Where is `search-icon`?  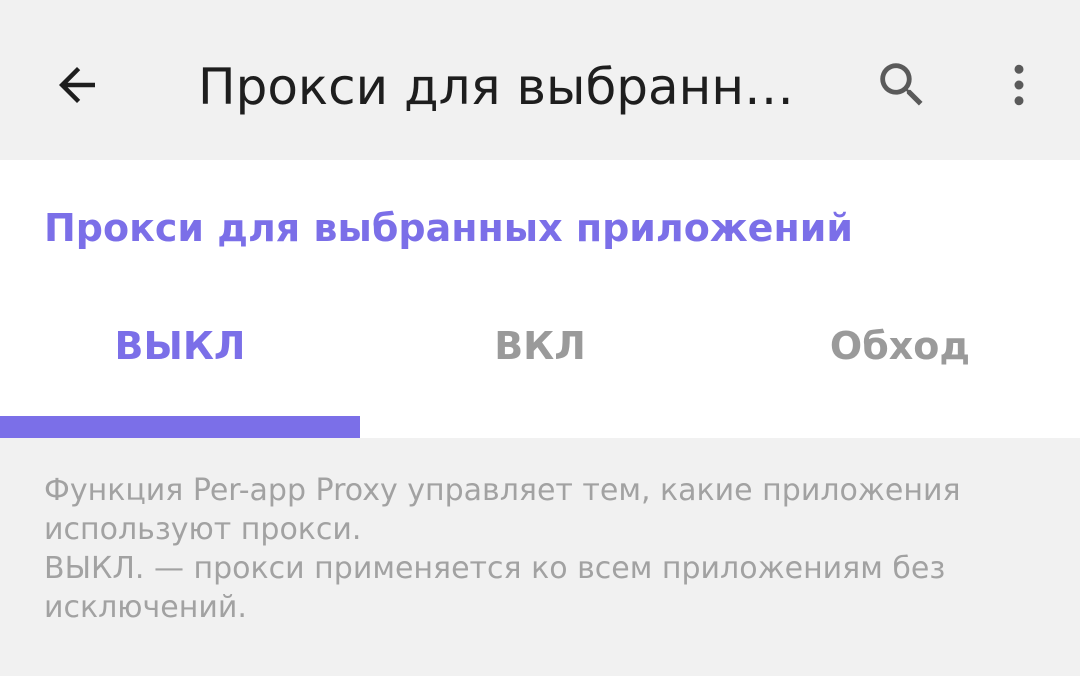 search-icon is located at coordinates (901, 84).